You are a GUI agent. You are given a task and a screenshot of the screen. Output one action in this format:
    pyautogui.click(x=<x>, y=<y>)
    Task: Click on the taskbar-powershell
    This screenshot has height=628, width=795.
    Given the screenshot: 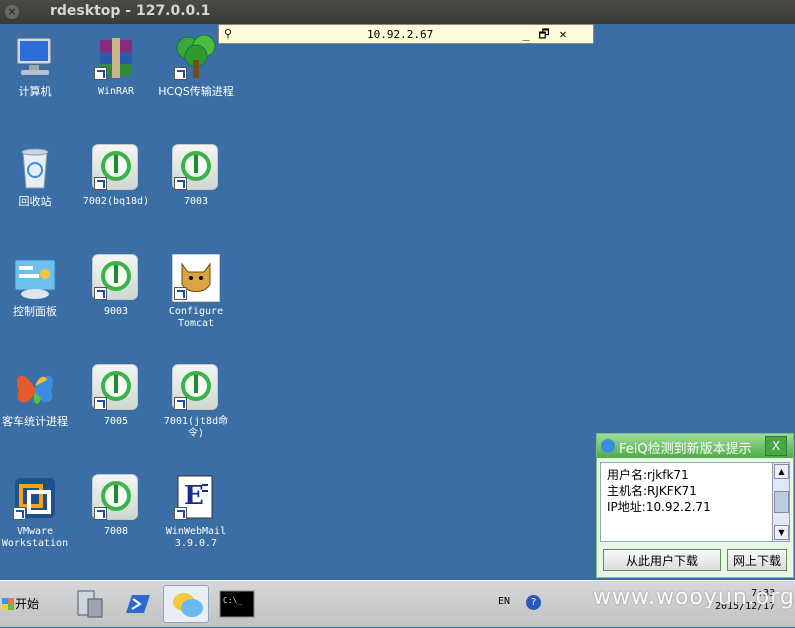 What is the action you would take?
    pyautogui.click(x=137, y=604)
    